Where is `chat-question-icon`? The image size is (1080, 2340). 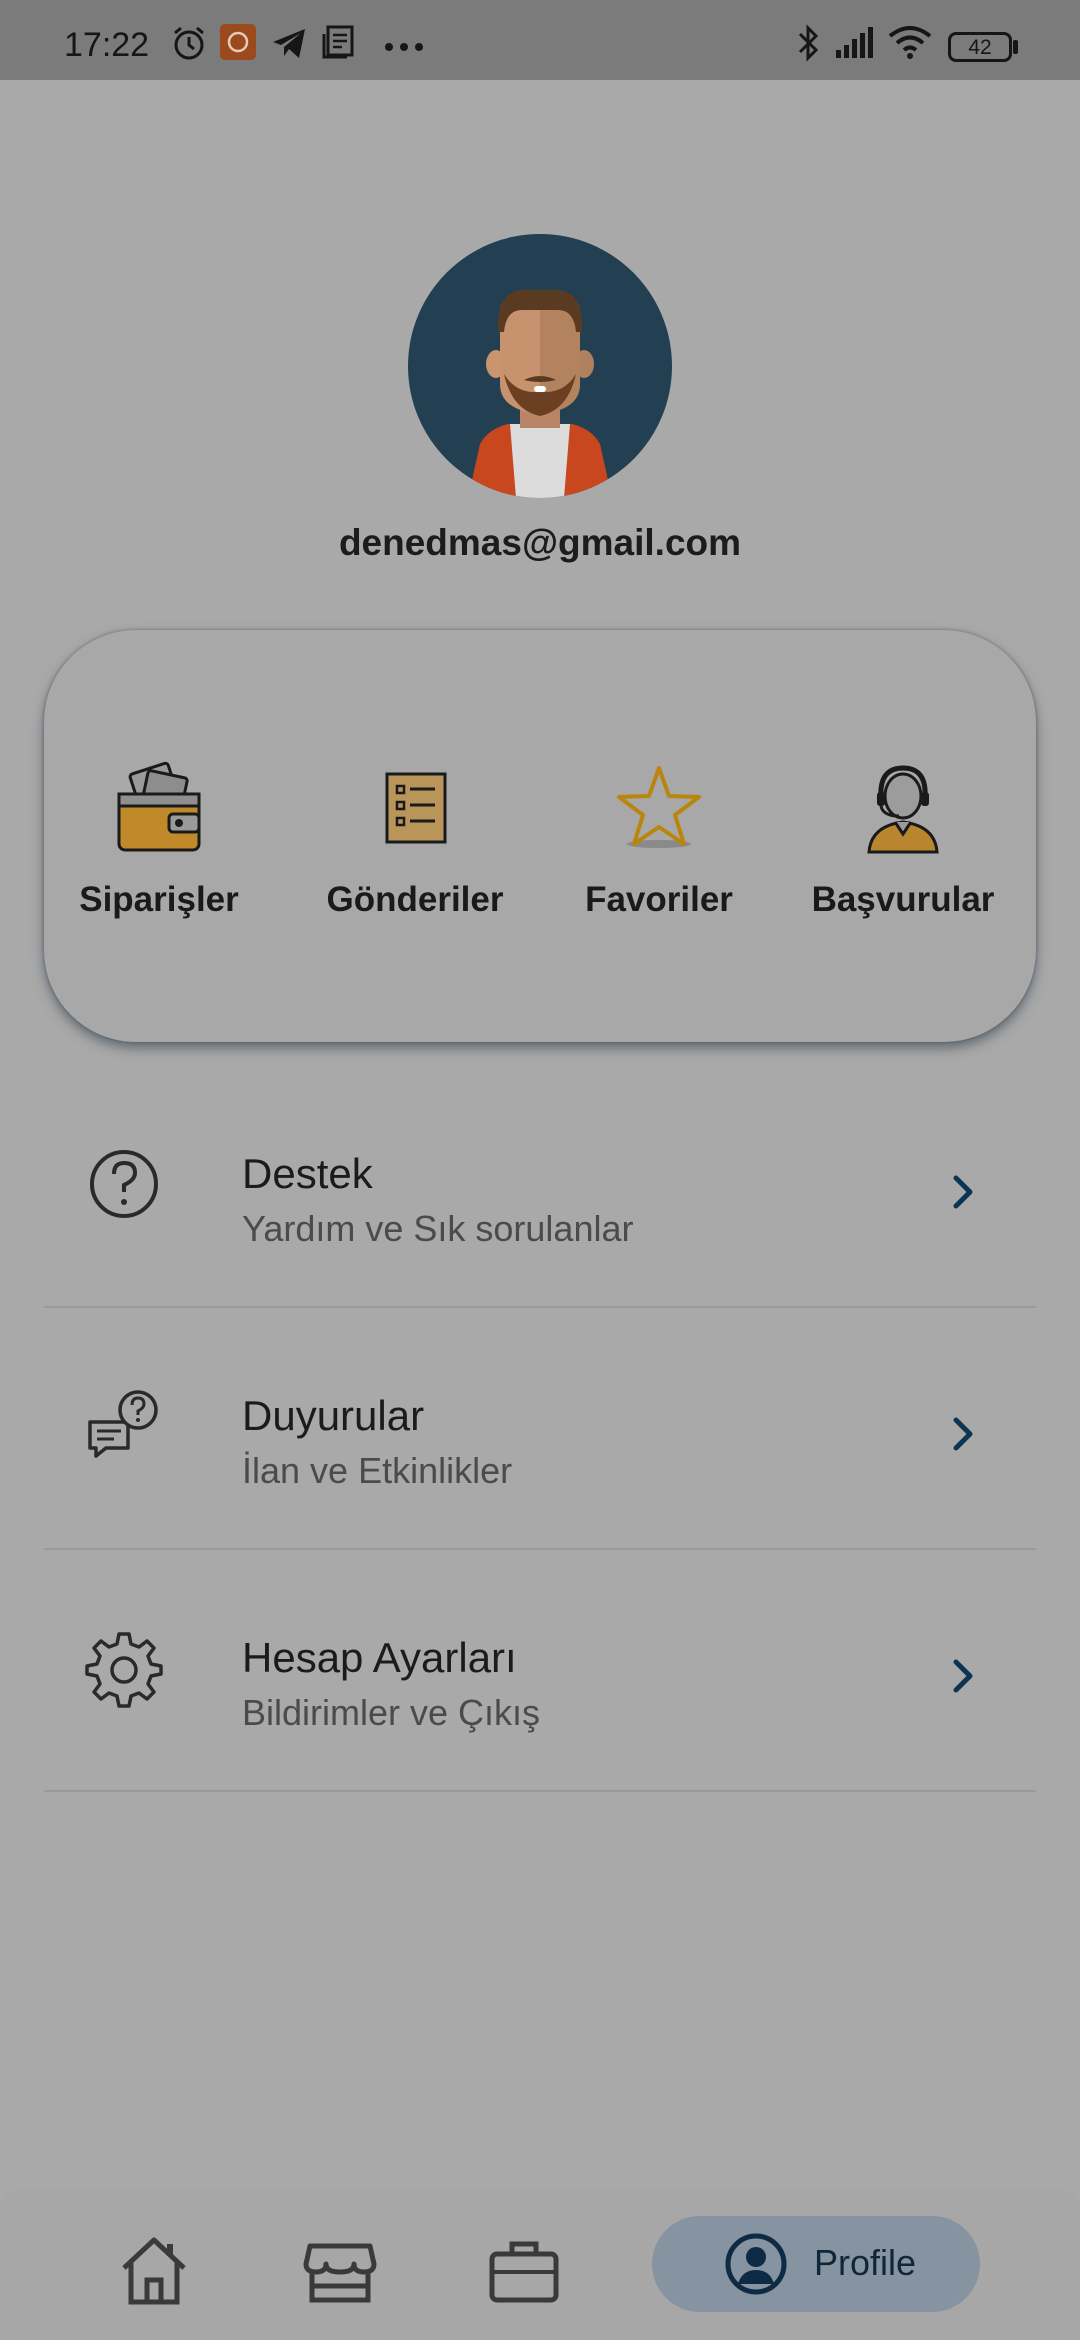
chat-question-icon is located at coordinates (123, 1424).